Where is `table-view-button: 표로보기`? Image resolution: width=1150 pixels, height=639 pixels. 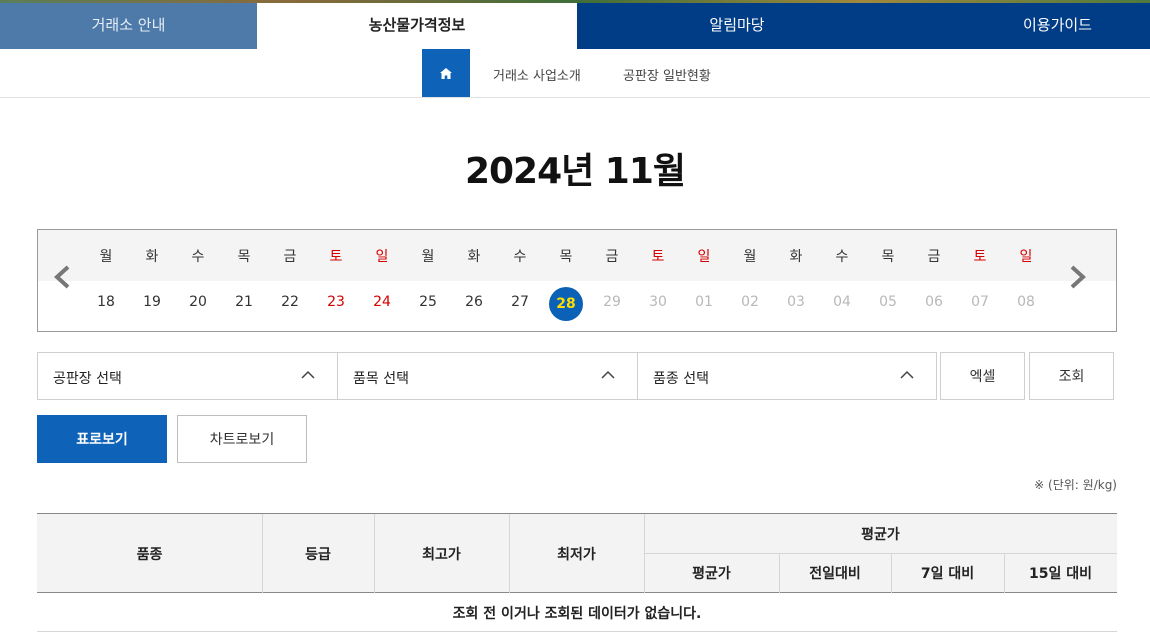
table-view-button: 표로보기 is located at coordinates (102, 439).